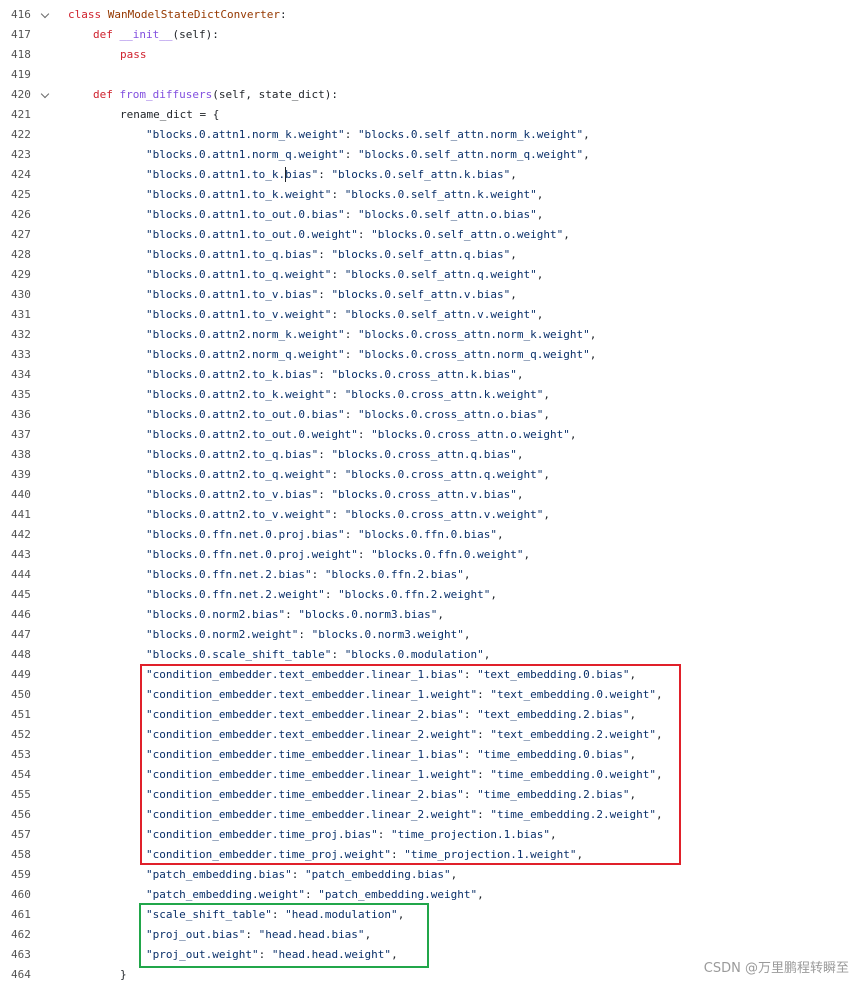 Image resolution: width=855 pixels, height=985 pixels. I want to click on code-text: class WanModelStateDictConverter:, so click(177, 15).